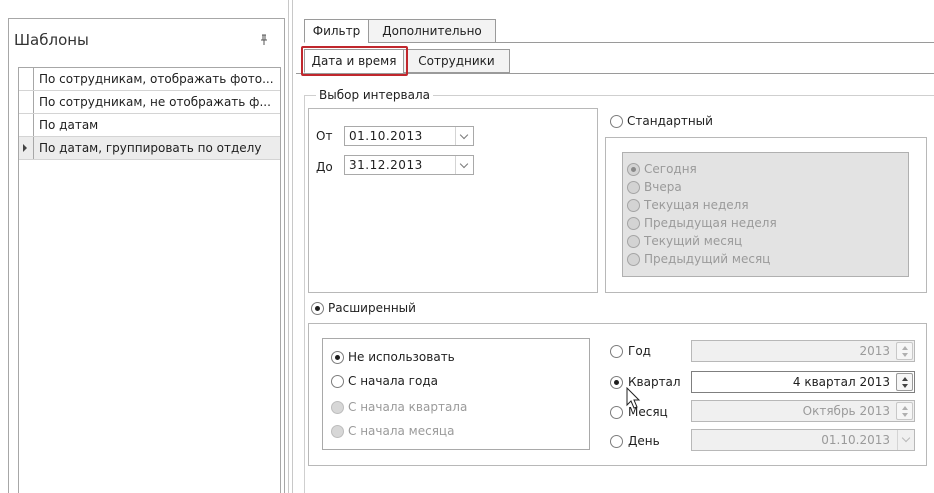 The width and height of the screenshot is (934, 493). I want to click on template-item-selected: По датам, группировать по отделу, so click(149, 148).